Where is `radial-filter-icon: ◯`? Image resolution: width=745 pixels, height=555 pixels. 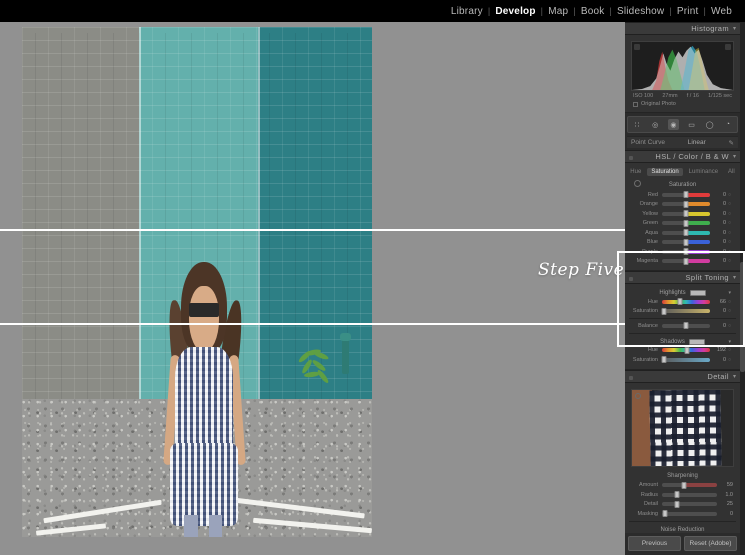 radial-filter-icon: ◯ is located at coordinates (709, 124).